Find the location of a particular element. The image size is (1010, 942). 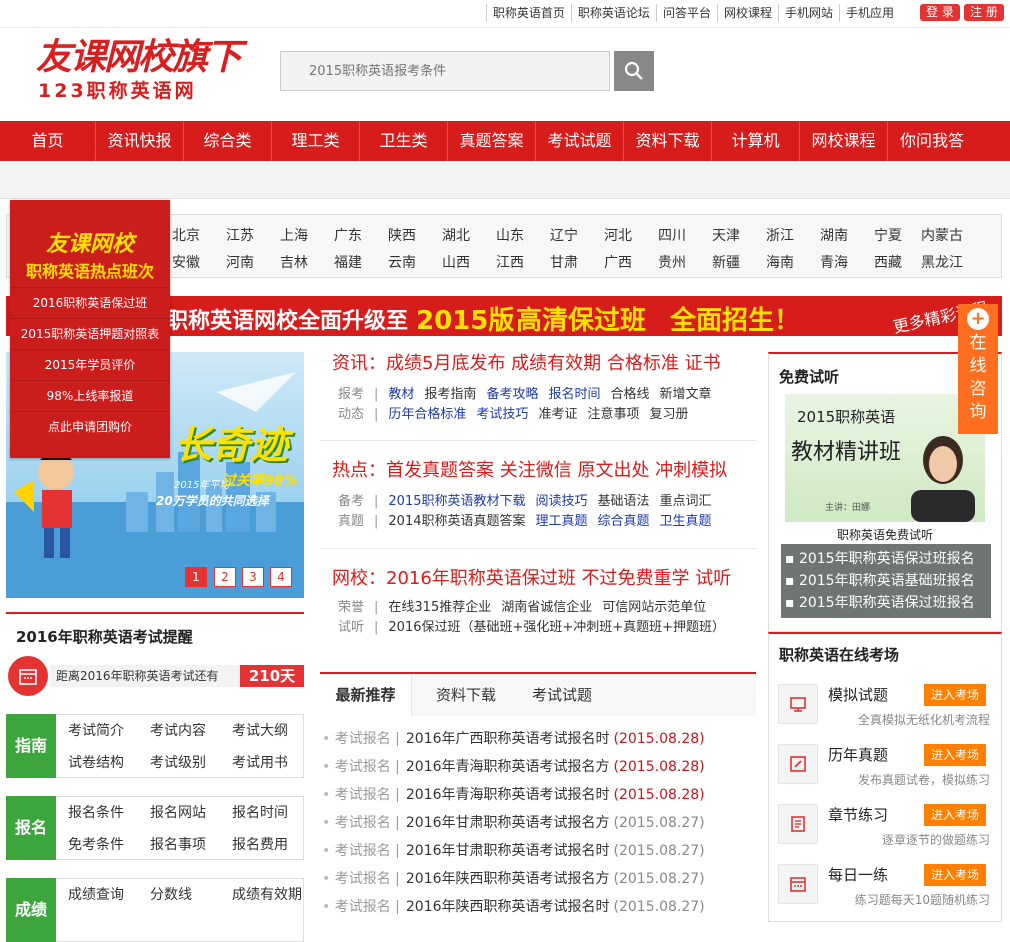

region-link: 广西 is located at coordinates (618, 262).